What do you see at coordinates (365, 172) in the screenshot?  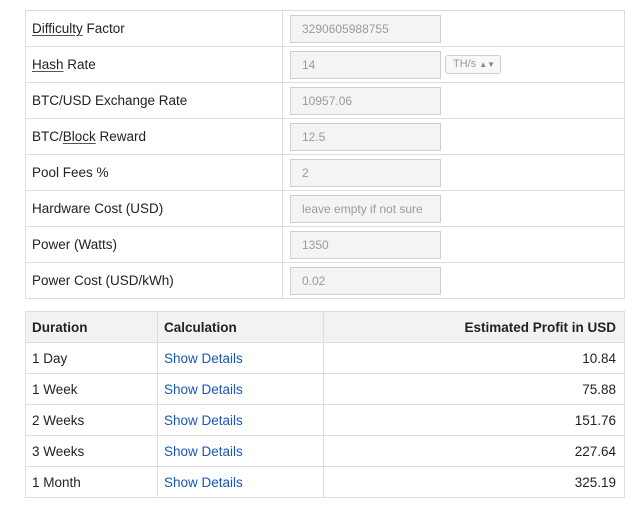 I see `pool-fees-input: 2` at bounding box center [365, 172].